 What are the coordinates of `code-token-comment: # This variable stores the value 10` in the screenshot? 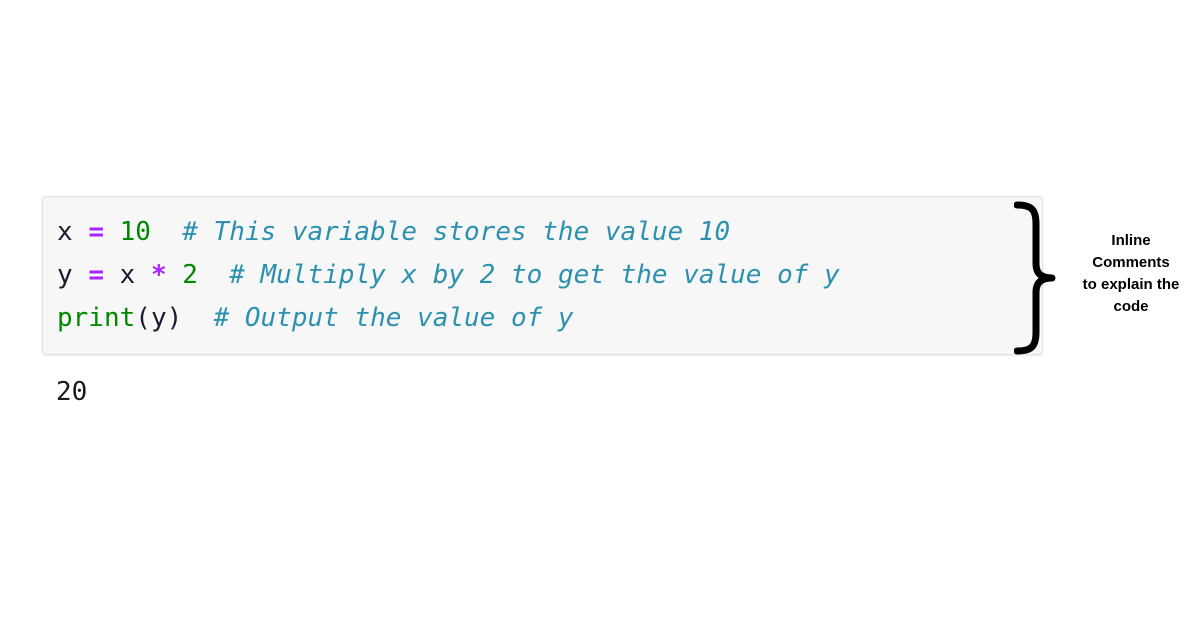 It's located at (456, 232).